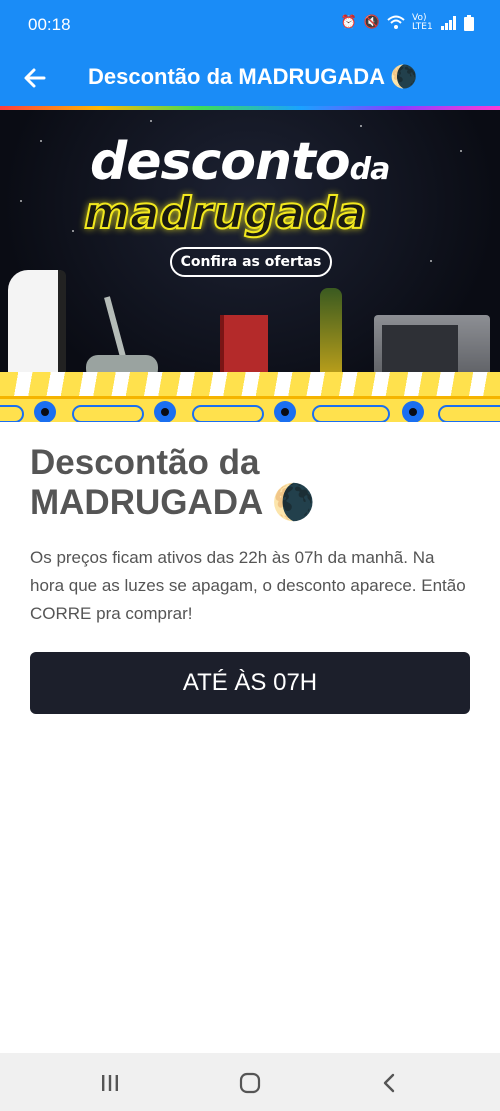 The width and height of the screenshot is (500, 1111). What do you see at coordinates (390, 1083) in the screenshot?
I see `back-nav-icon` at bounding box center [390, 1083].